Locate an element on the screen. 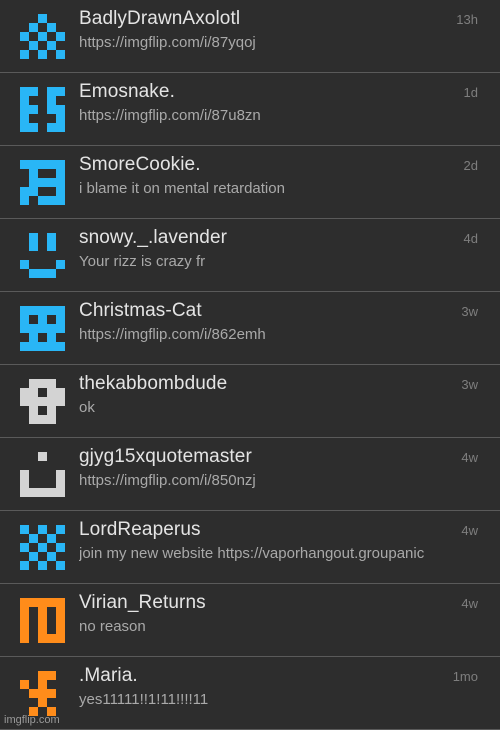 This screenshot has width=500, height=730. timestamp: 4d is located at coordinates (470, 238).